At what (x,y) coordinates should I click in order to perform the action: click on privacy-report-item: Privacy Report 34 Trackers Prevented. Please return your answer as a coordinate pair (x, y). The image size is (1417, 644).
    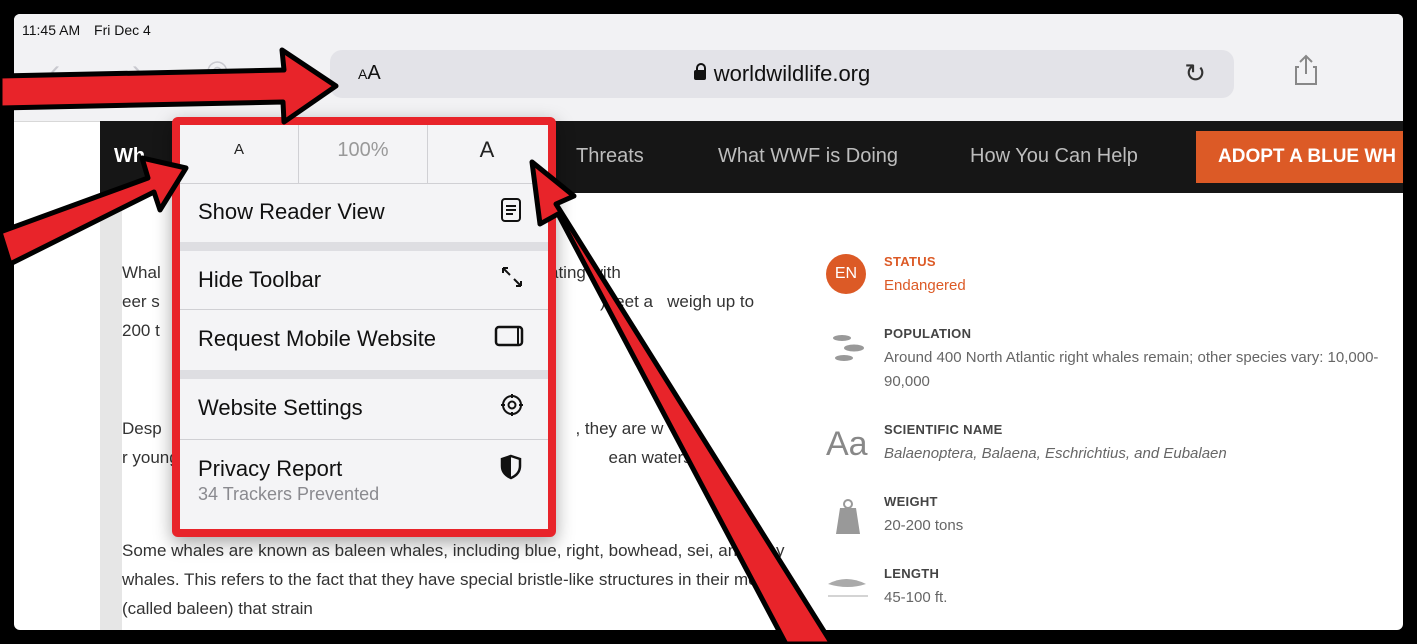
    Looking at the image, I should click on (364, 484).